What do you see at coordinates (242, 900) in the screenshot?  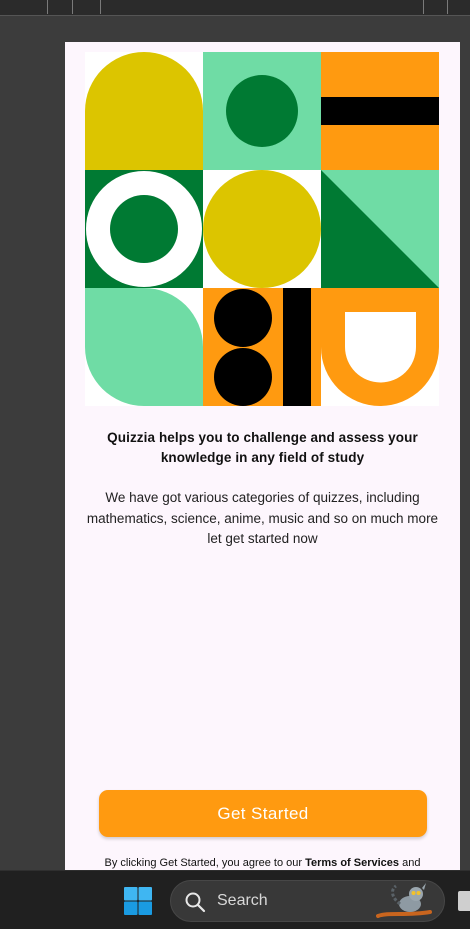 I see `search-label: Search` at bounding box center [242, 900].